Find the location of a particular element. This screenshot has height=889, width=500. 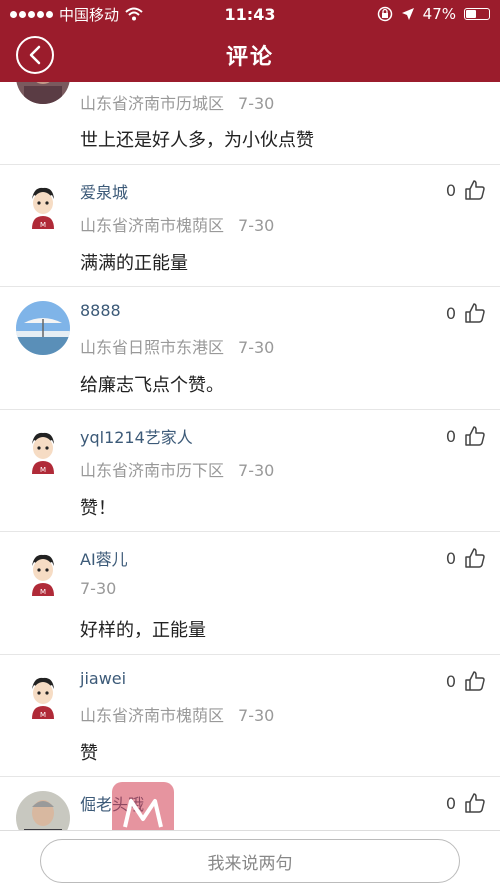

comment-bar: 我来说两句 is located at coordinates (250, 859).